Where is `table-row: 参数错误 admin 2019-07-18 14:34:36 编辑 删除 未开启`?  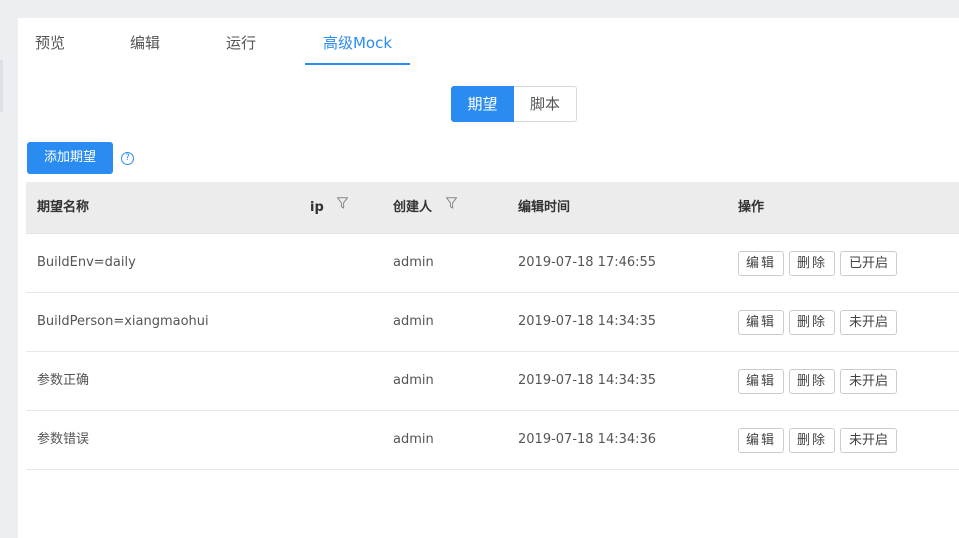
table-row: 参数错误 admin 2019-07-18 14:34:36 编辑 删除 未开启 is located at coordinates (492, 440).